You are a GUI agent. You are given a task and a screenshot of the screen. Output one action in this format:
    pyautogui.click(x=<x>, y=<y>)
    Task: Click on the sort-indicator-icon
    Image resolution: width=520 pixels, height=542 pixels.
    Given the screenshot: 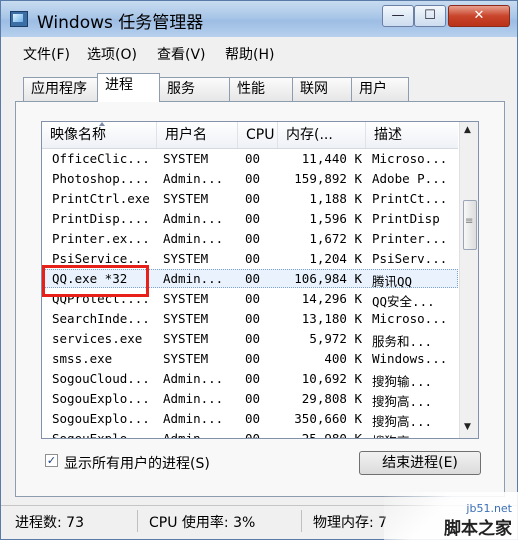 What is the action you would take?
    pyautogui.click(x=102, y=124)
    